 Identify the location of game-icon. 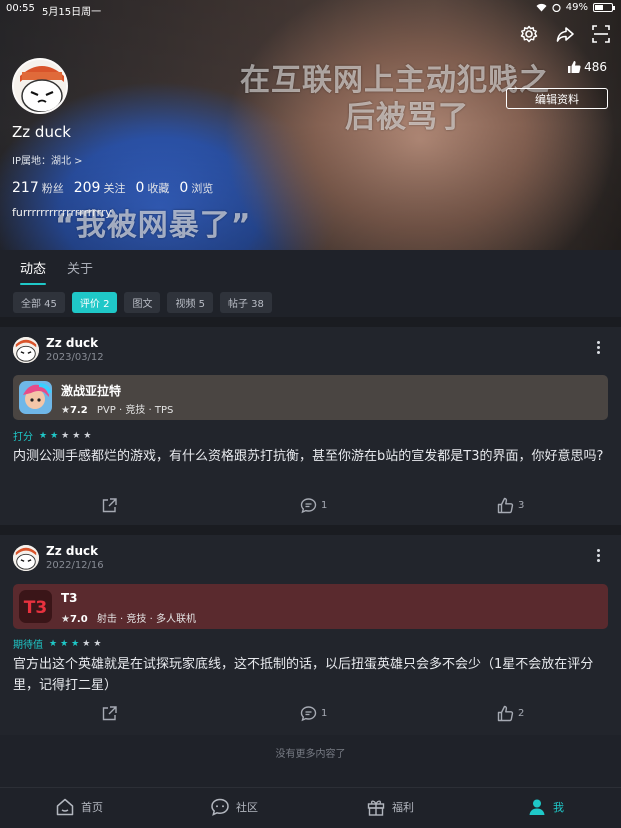
(35, 397).